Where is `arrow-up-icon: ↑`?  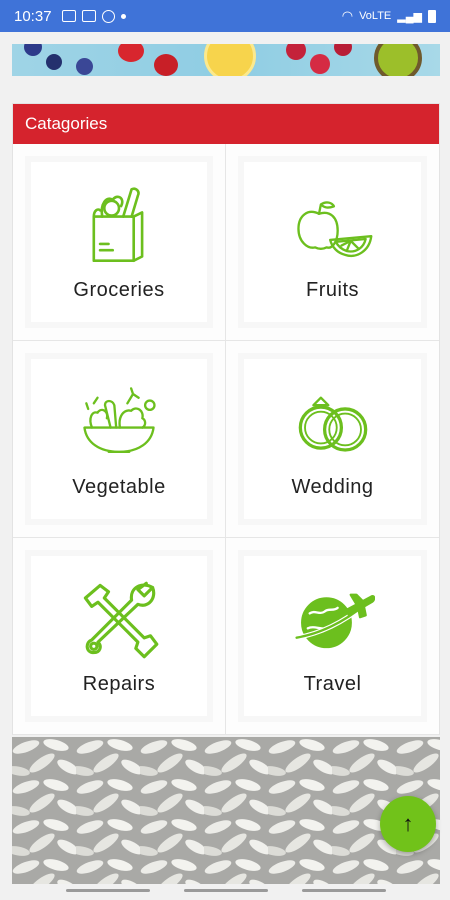
arrow-up-icon: ↑ is located at coordinates (408, 823).